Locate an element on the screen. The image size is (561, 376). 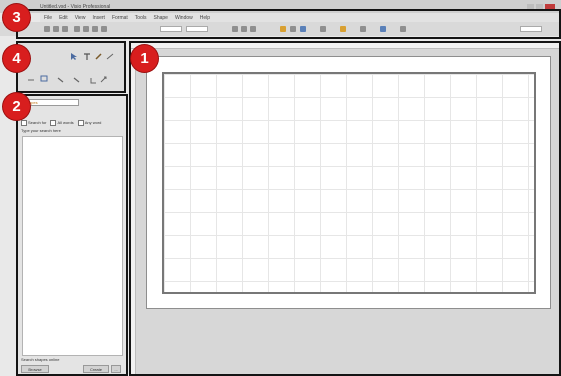
crop-tool-icon is located at coordinates (104, 79).